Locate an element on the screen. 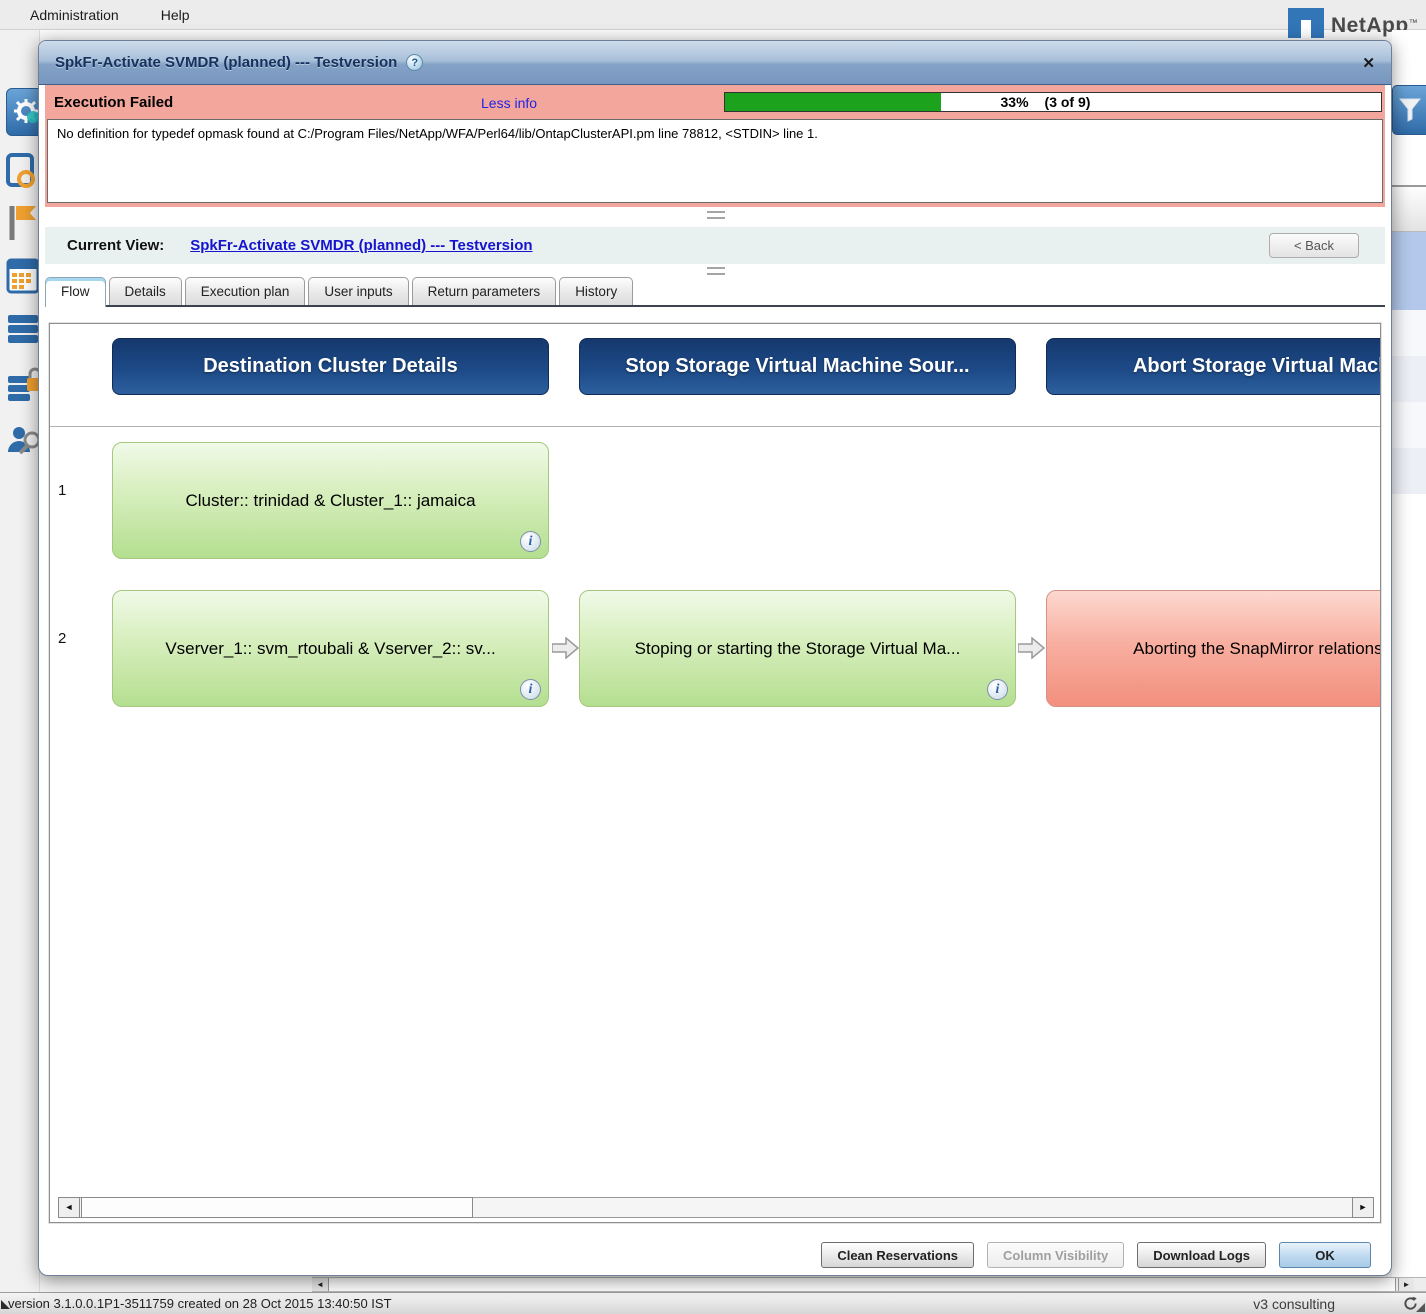 This screenshot has width=1426, height=1314. tab-flow: Flow is located at coordinates (75, 292).